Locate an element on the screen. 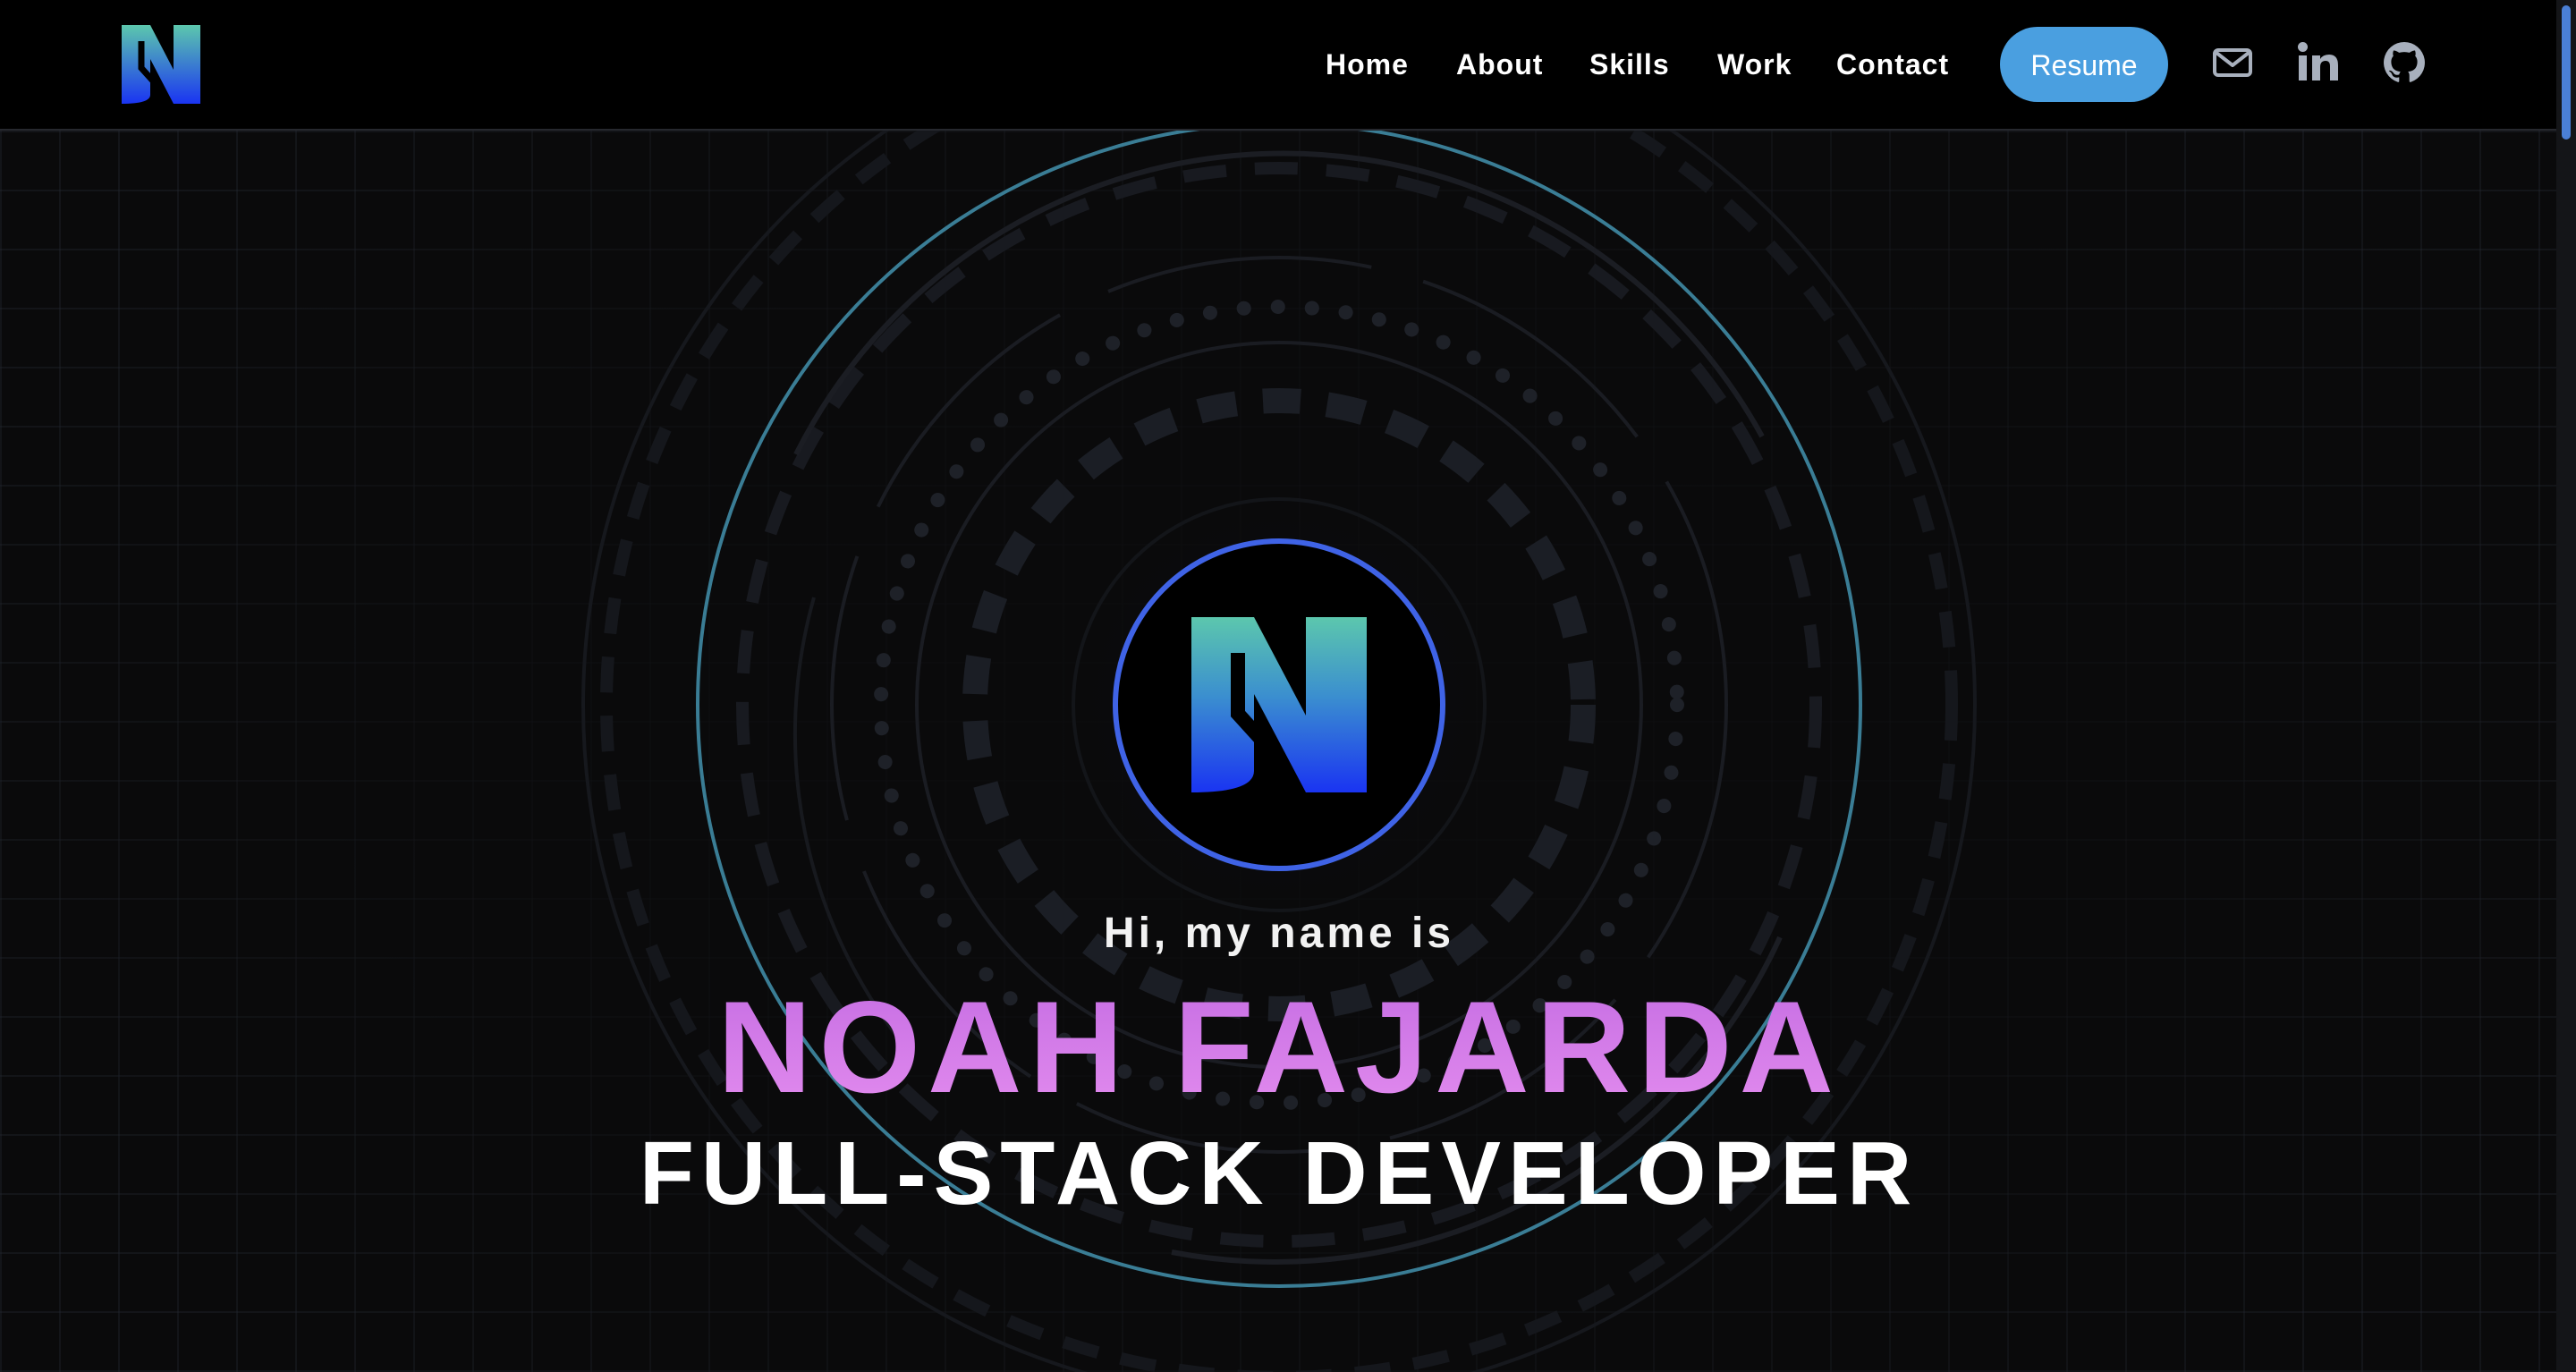 The height and width of the screenshot is (1372, 2576). hero-greeting: Hi, my name is is located at coordinates (1279, 933).